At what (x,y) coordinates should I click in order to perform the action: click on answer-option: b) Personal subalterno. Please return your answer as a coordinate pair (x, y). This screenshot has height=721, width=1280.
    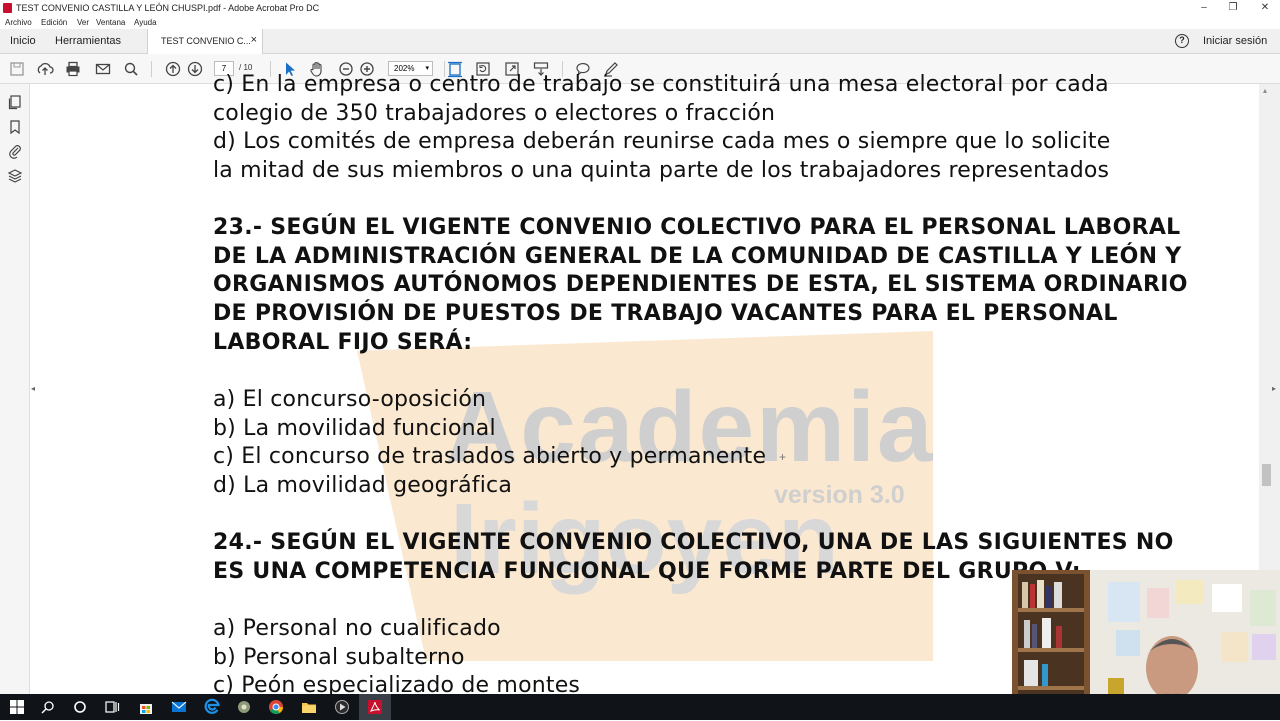
    Looking at the image, I should click on (339, 657).